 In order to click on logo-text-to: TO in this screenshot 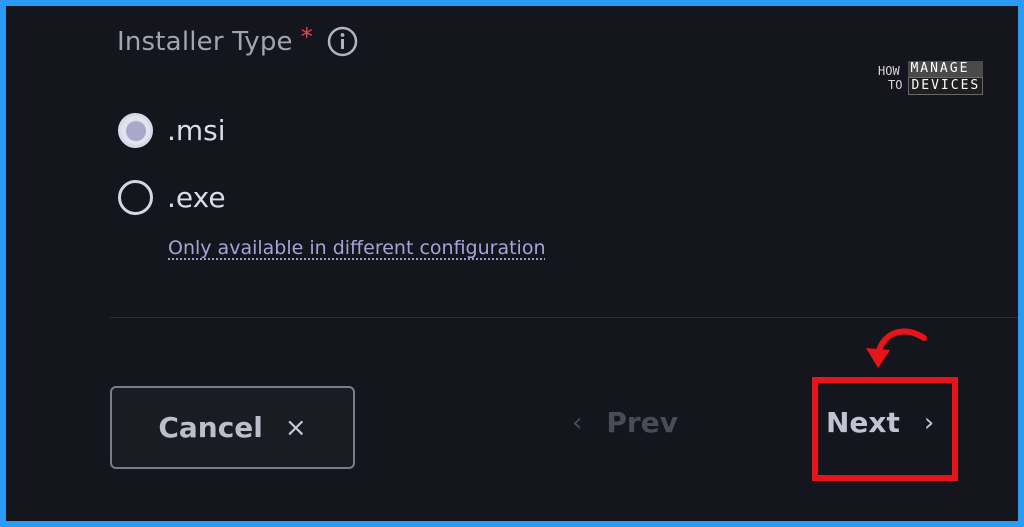, I will do `click(895, 85)`.